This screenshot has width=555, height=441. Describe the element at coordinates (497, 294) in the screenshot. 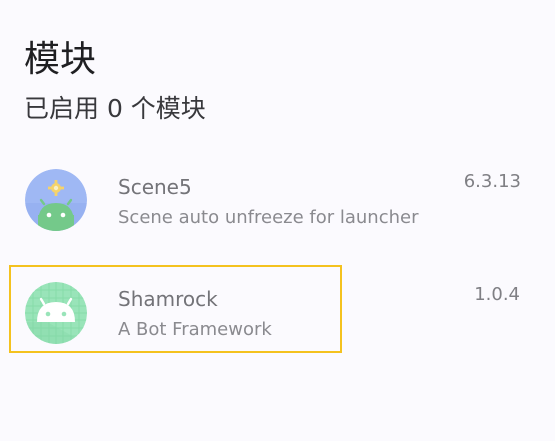

I see `module-version: 1.0.4` at that location.